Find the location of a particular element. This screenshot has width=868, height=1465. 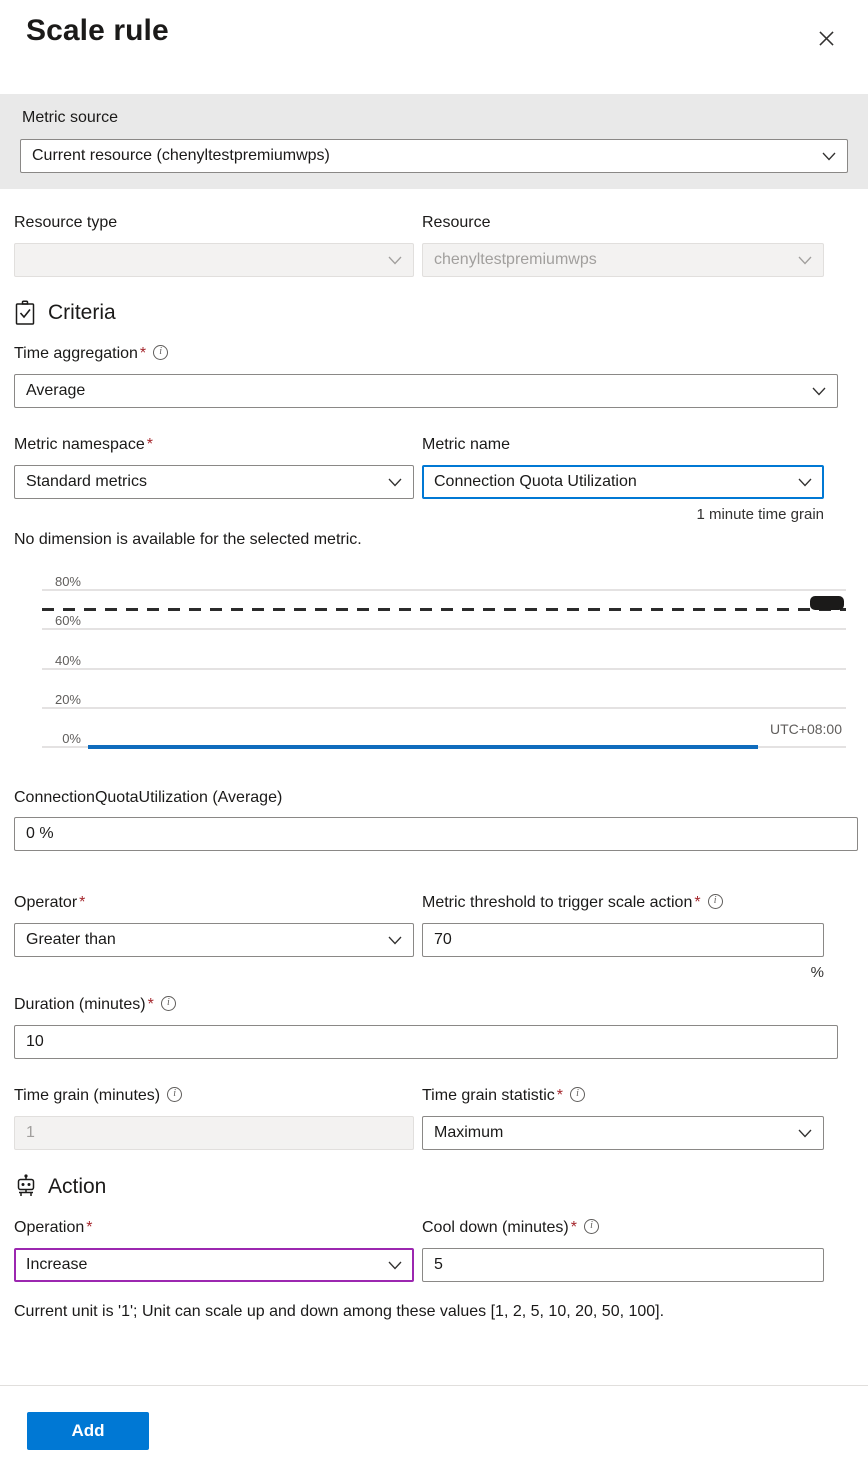

add-button: Add is located at coordinates (88, 1431).